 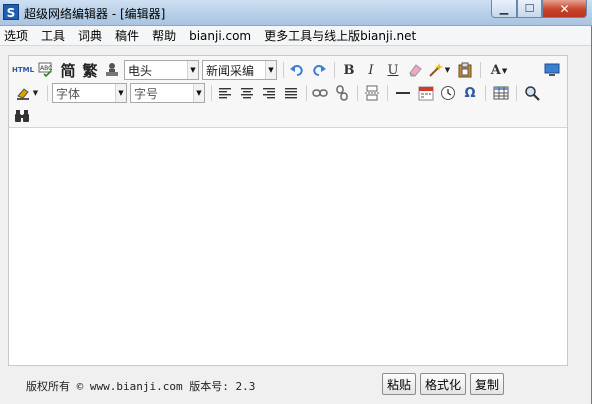 I want to click on find-magnifier-icon, so click(x=532, y=93).